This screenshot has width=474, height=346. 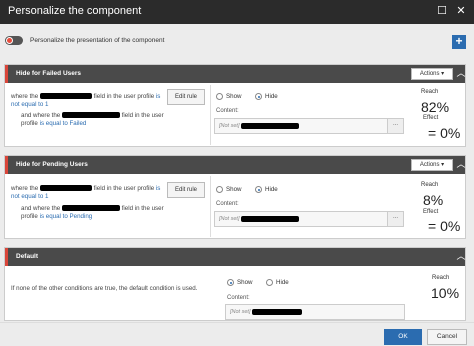 I want to click on section-title: Hide for Pending Users, so click(x=52, y=164).